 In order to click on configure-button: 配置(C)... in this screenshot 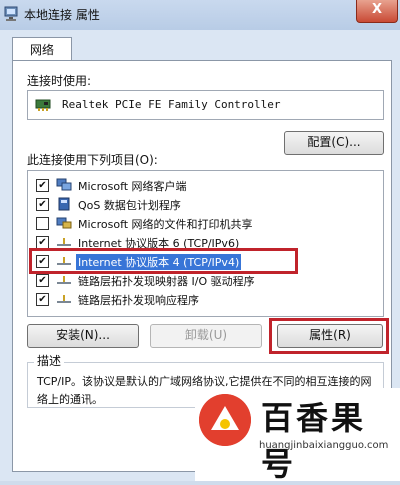, I will do `click(334, 143)`.